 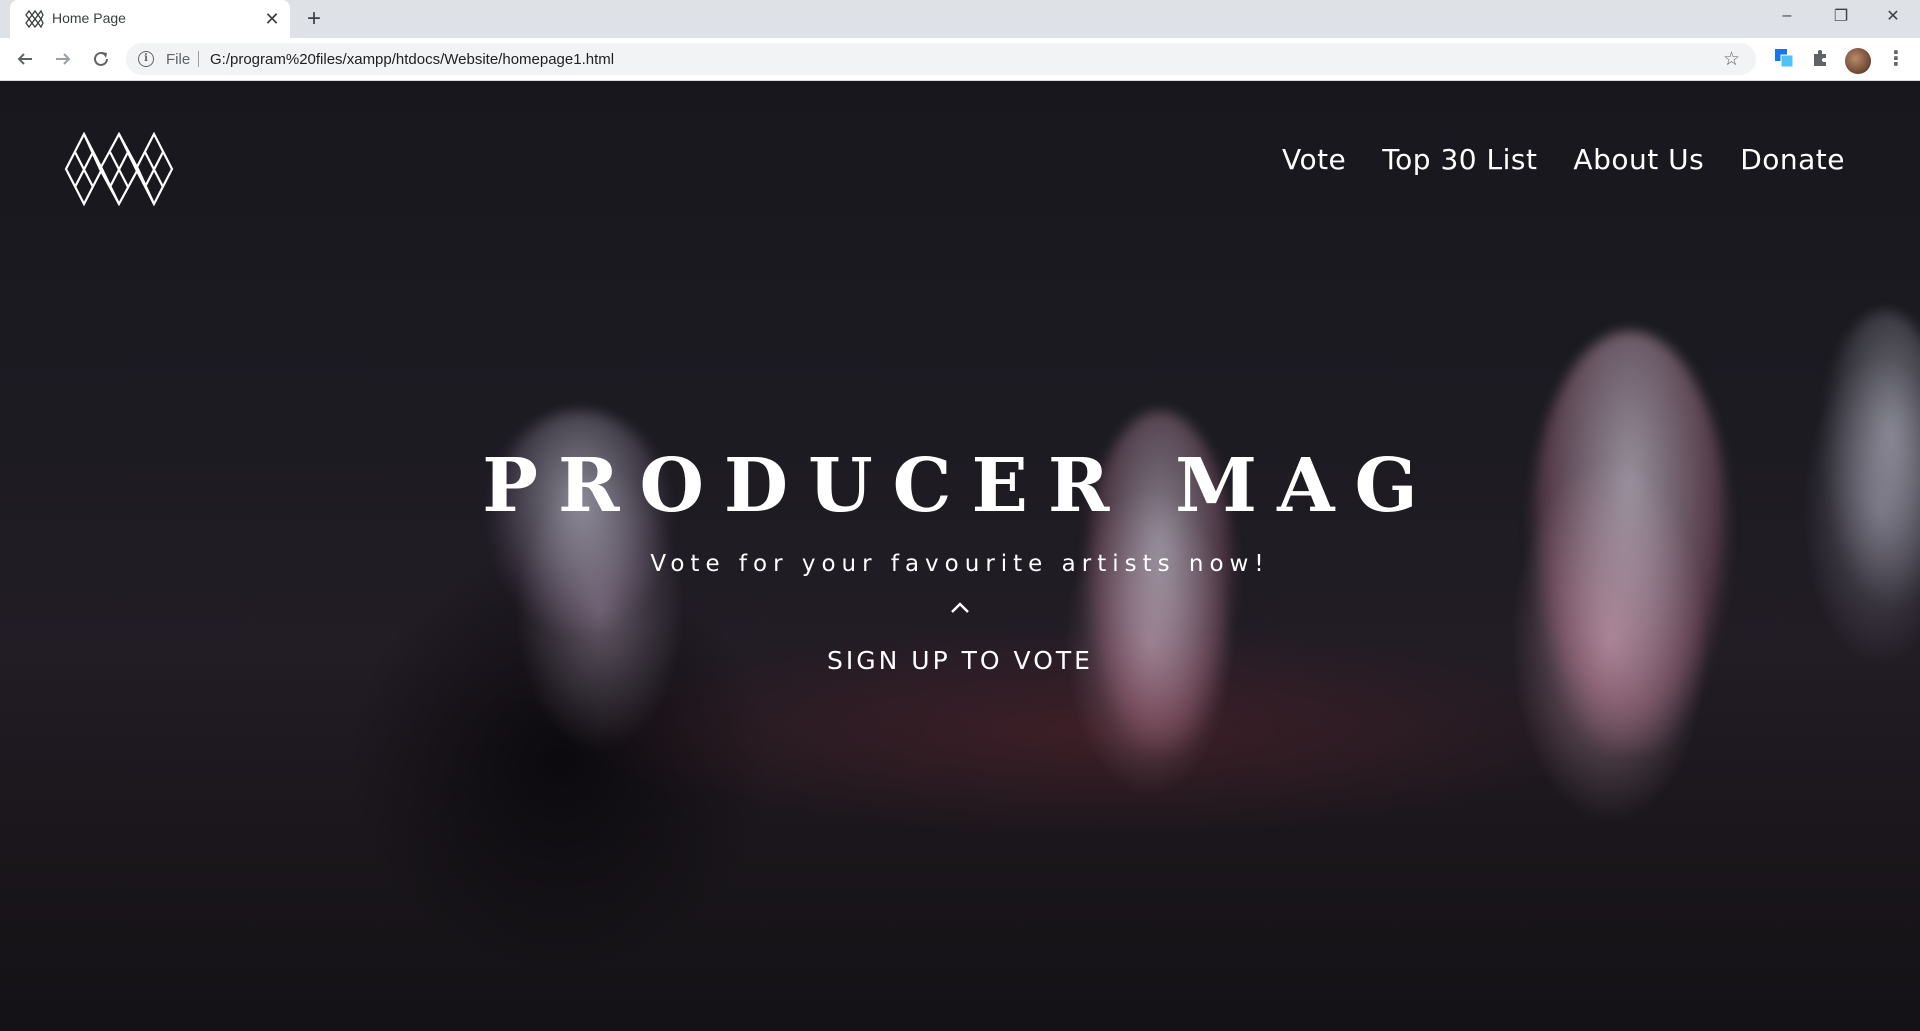 I want to click on new-tab-button: +, so click(x=314, y=19).